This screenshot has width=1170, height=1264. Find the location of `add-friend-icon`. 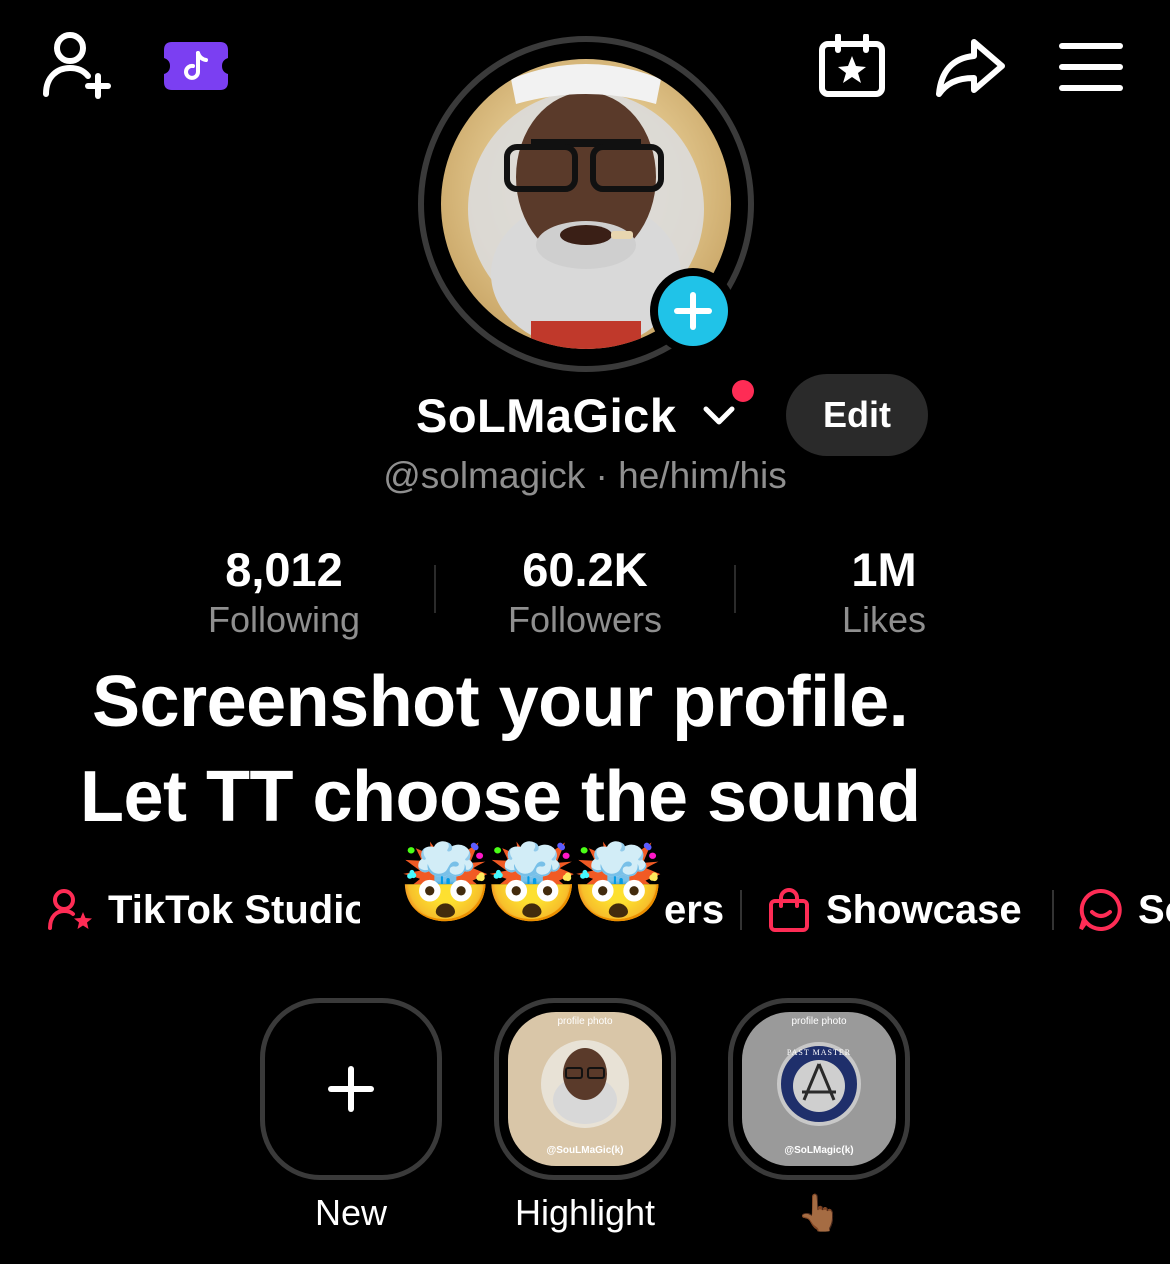

add-friend-icon is located at coordinates (78, 65).